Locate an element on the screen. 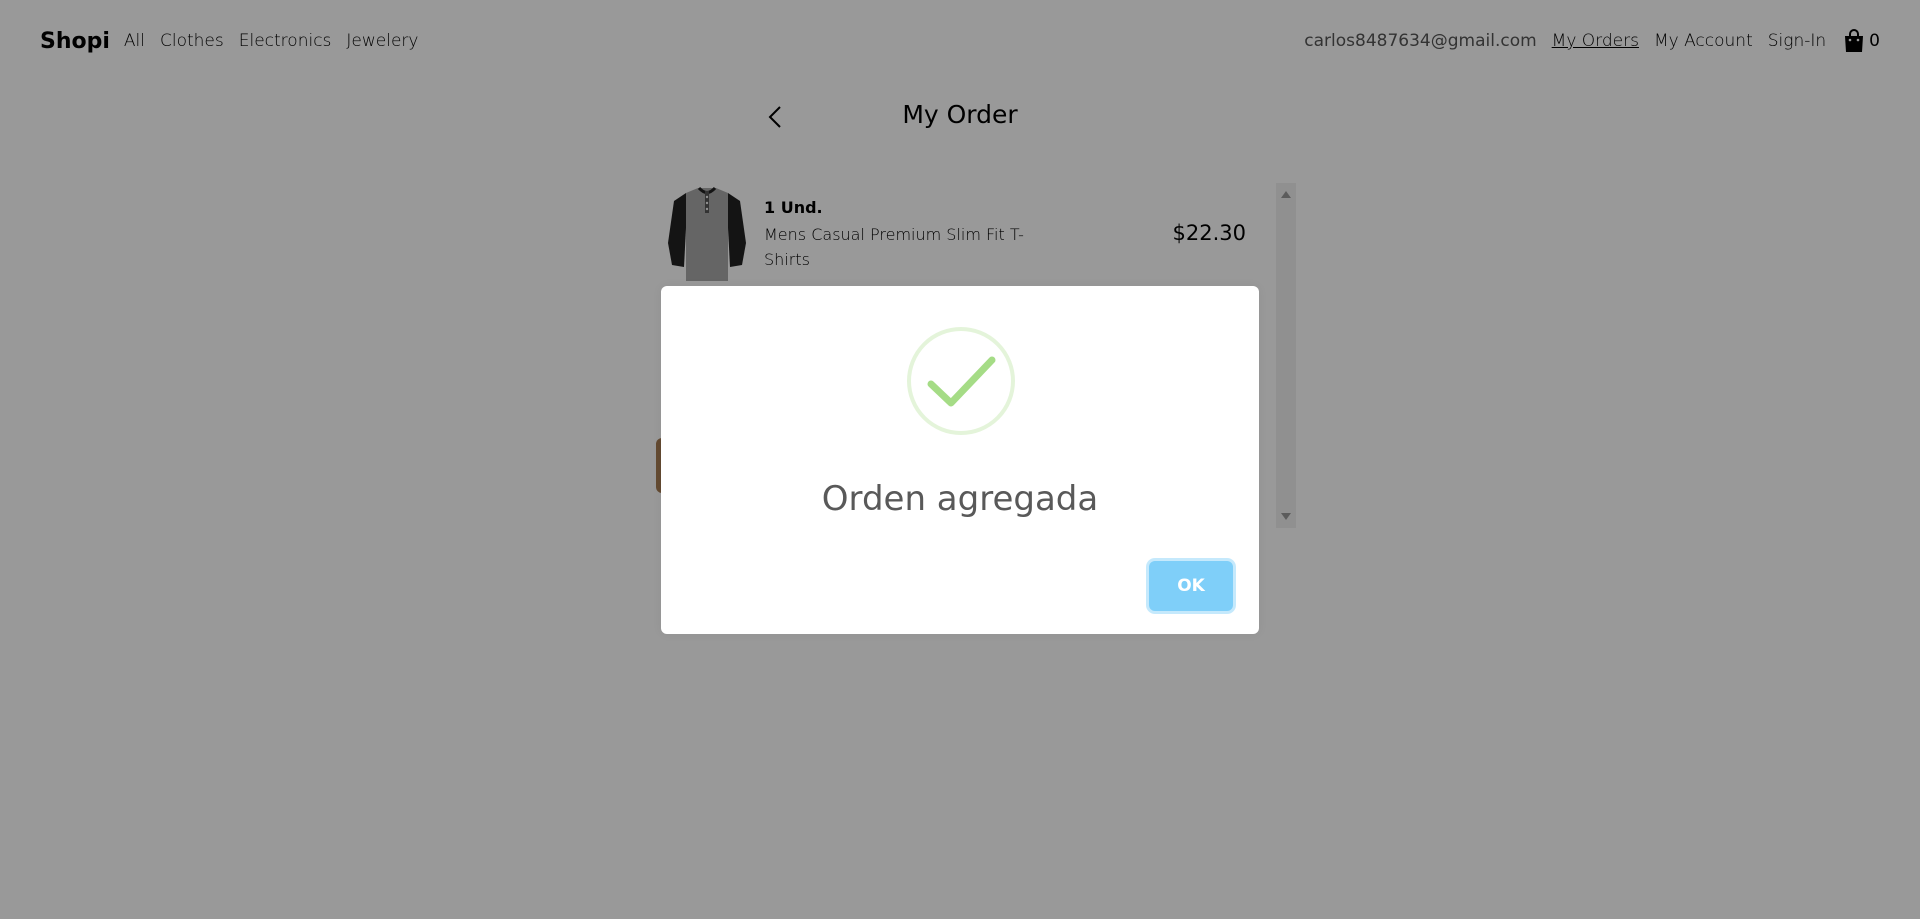 The image size is (1920, 919). check-icon is located at coordinates (961, 381).